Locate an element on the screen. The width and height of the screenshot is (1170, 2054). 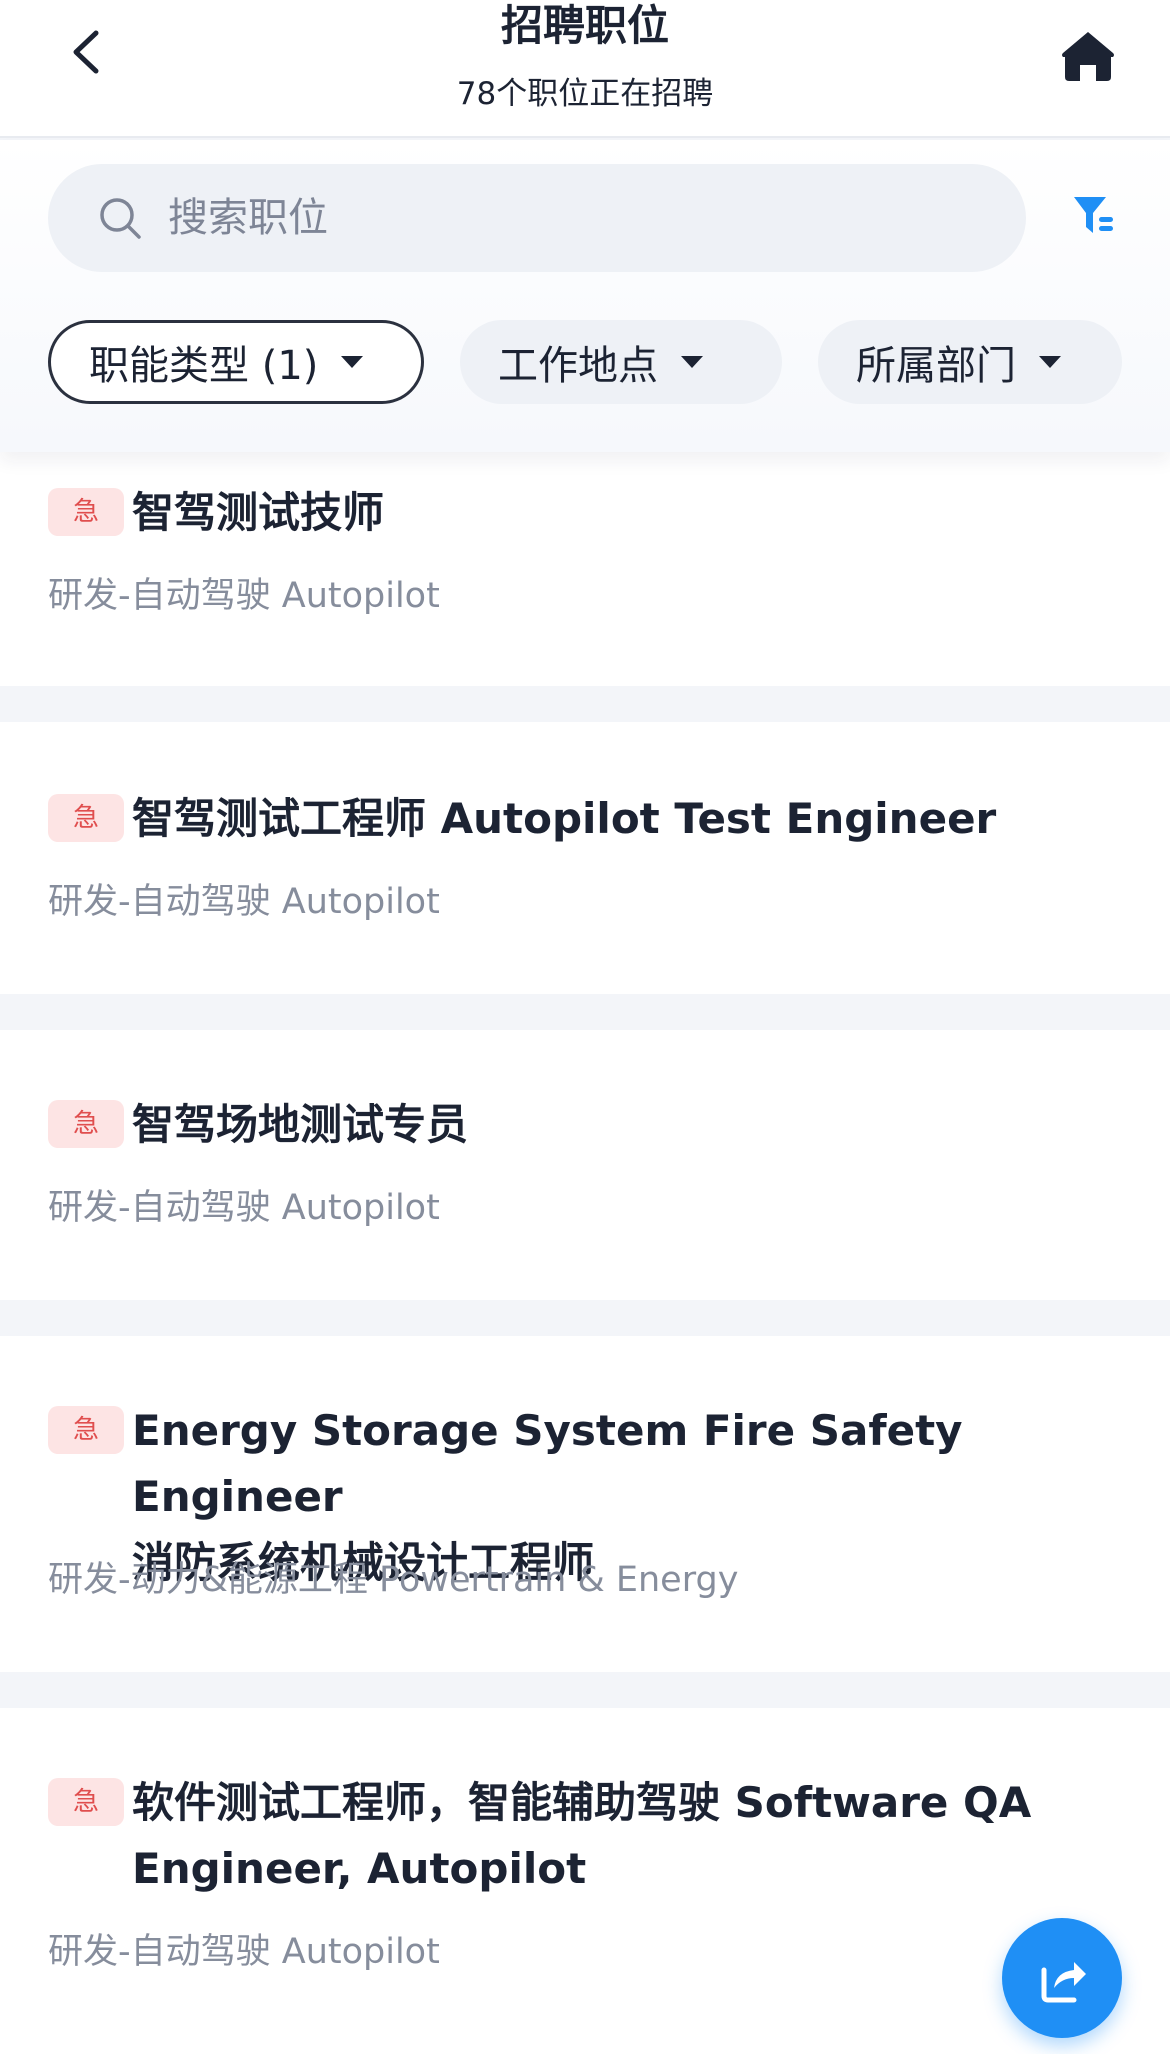
filter-chip-location: 工作地点 is located at coordinates (621, 362).